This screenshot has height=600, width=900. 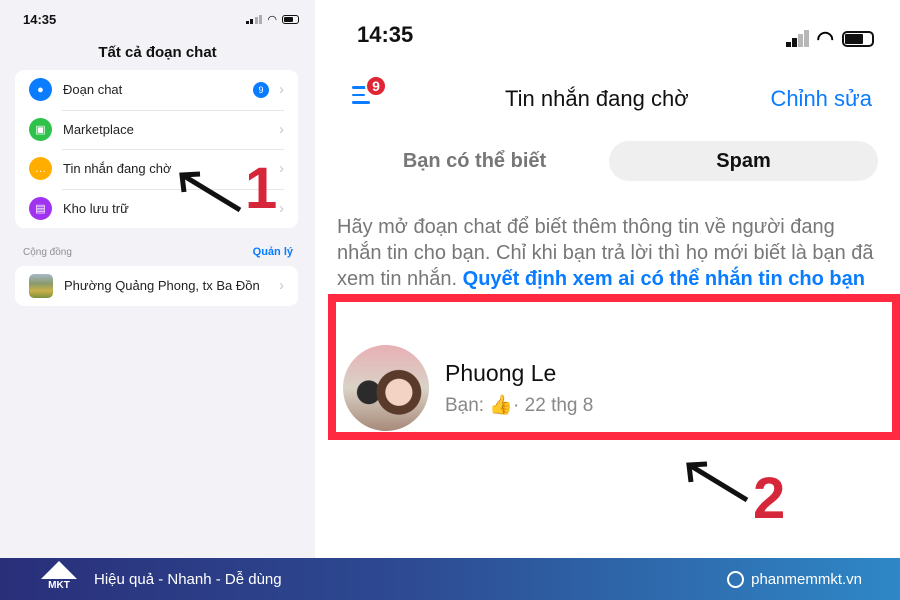 What do you see at coordinates (162, 286) in the screenshot?
I see `item-label: Phường Quảng Phong, tx Ba Đồn` at bounding box center [162, 286].